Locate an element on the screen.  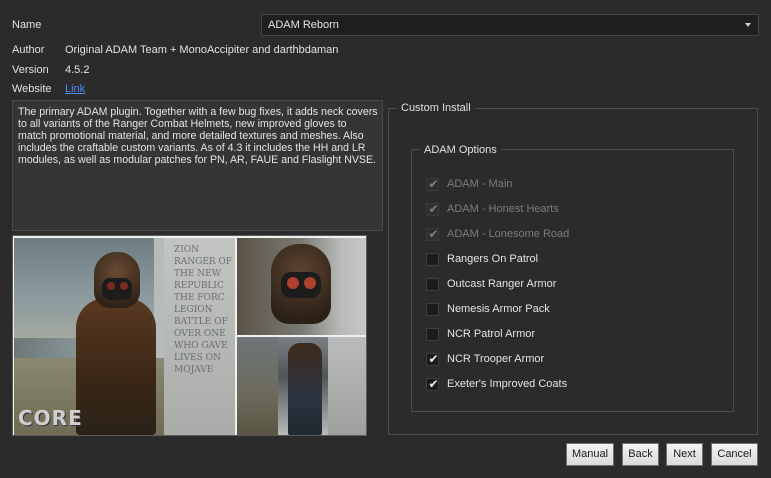
website-label: Website is located at coordinates (32, 89).